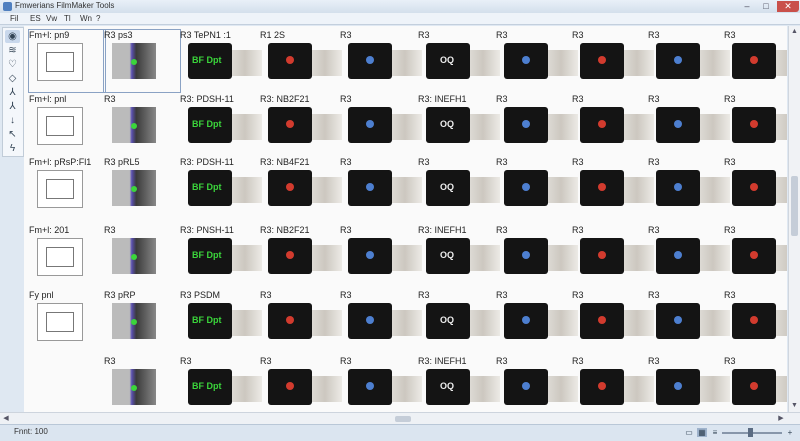  What do you see at coordinates (210, 256) in the screenshot?
I see `thumbnail-image: BF Dpt` at bounding box center [210, 256].